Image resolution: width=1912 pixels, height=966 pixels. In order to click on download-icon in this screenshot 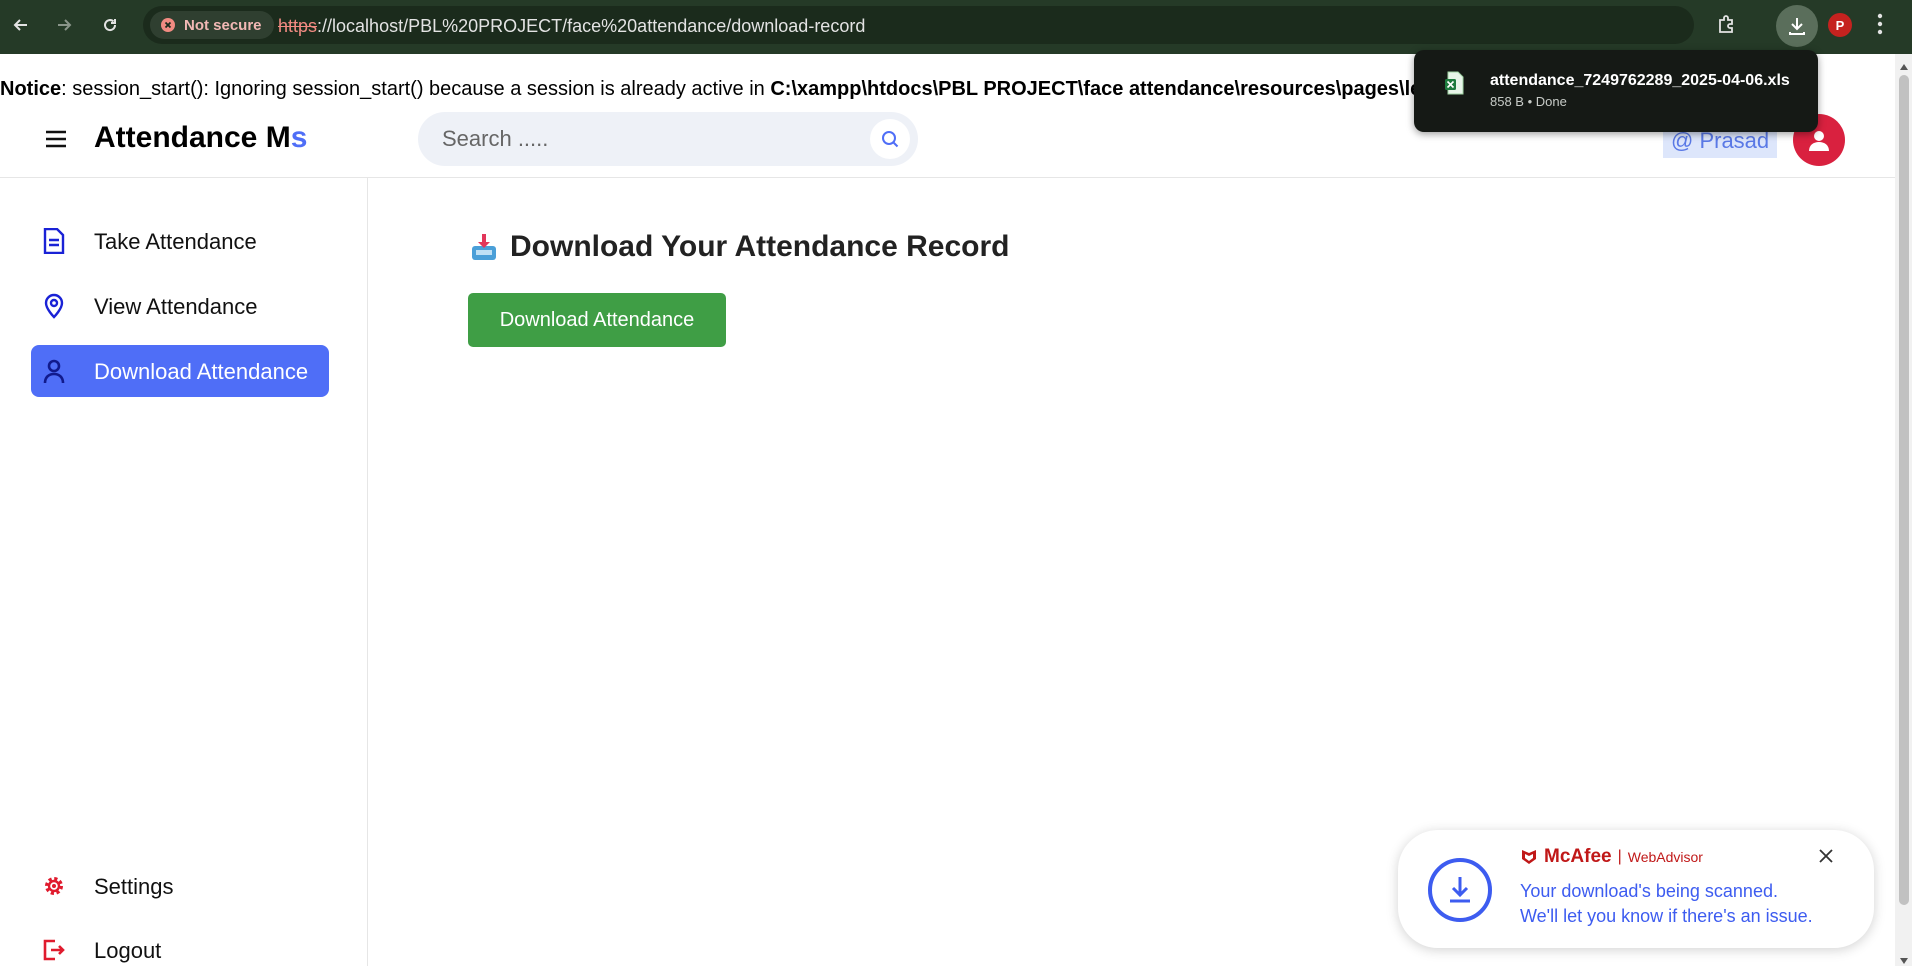, I will do `click(1797, 26)`.